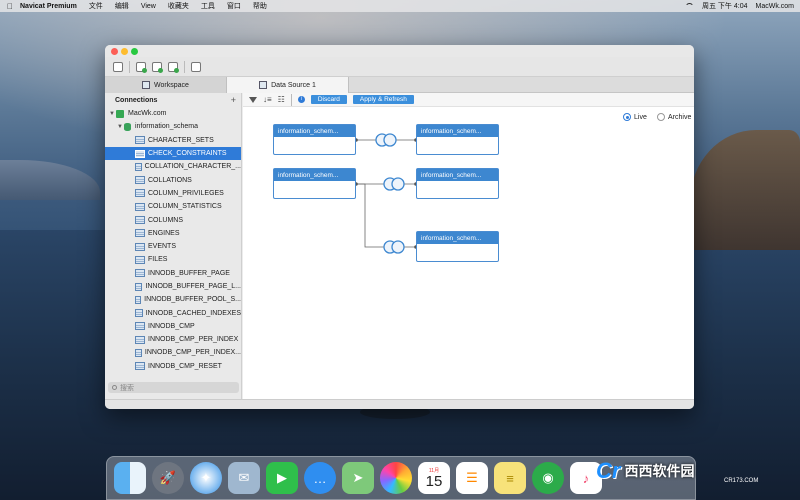 The height and width of the screenshot is (500, 800). I want to click on info-icon: i, so click(301, 99).